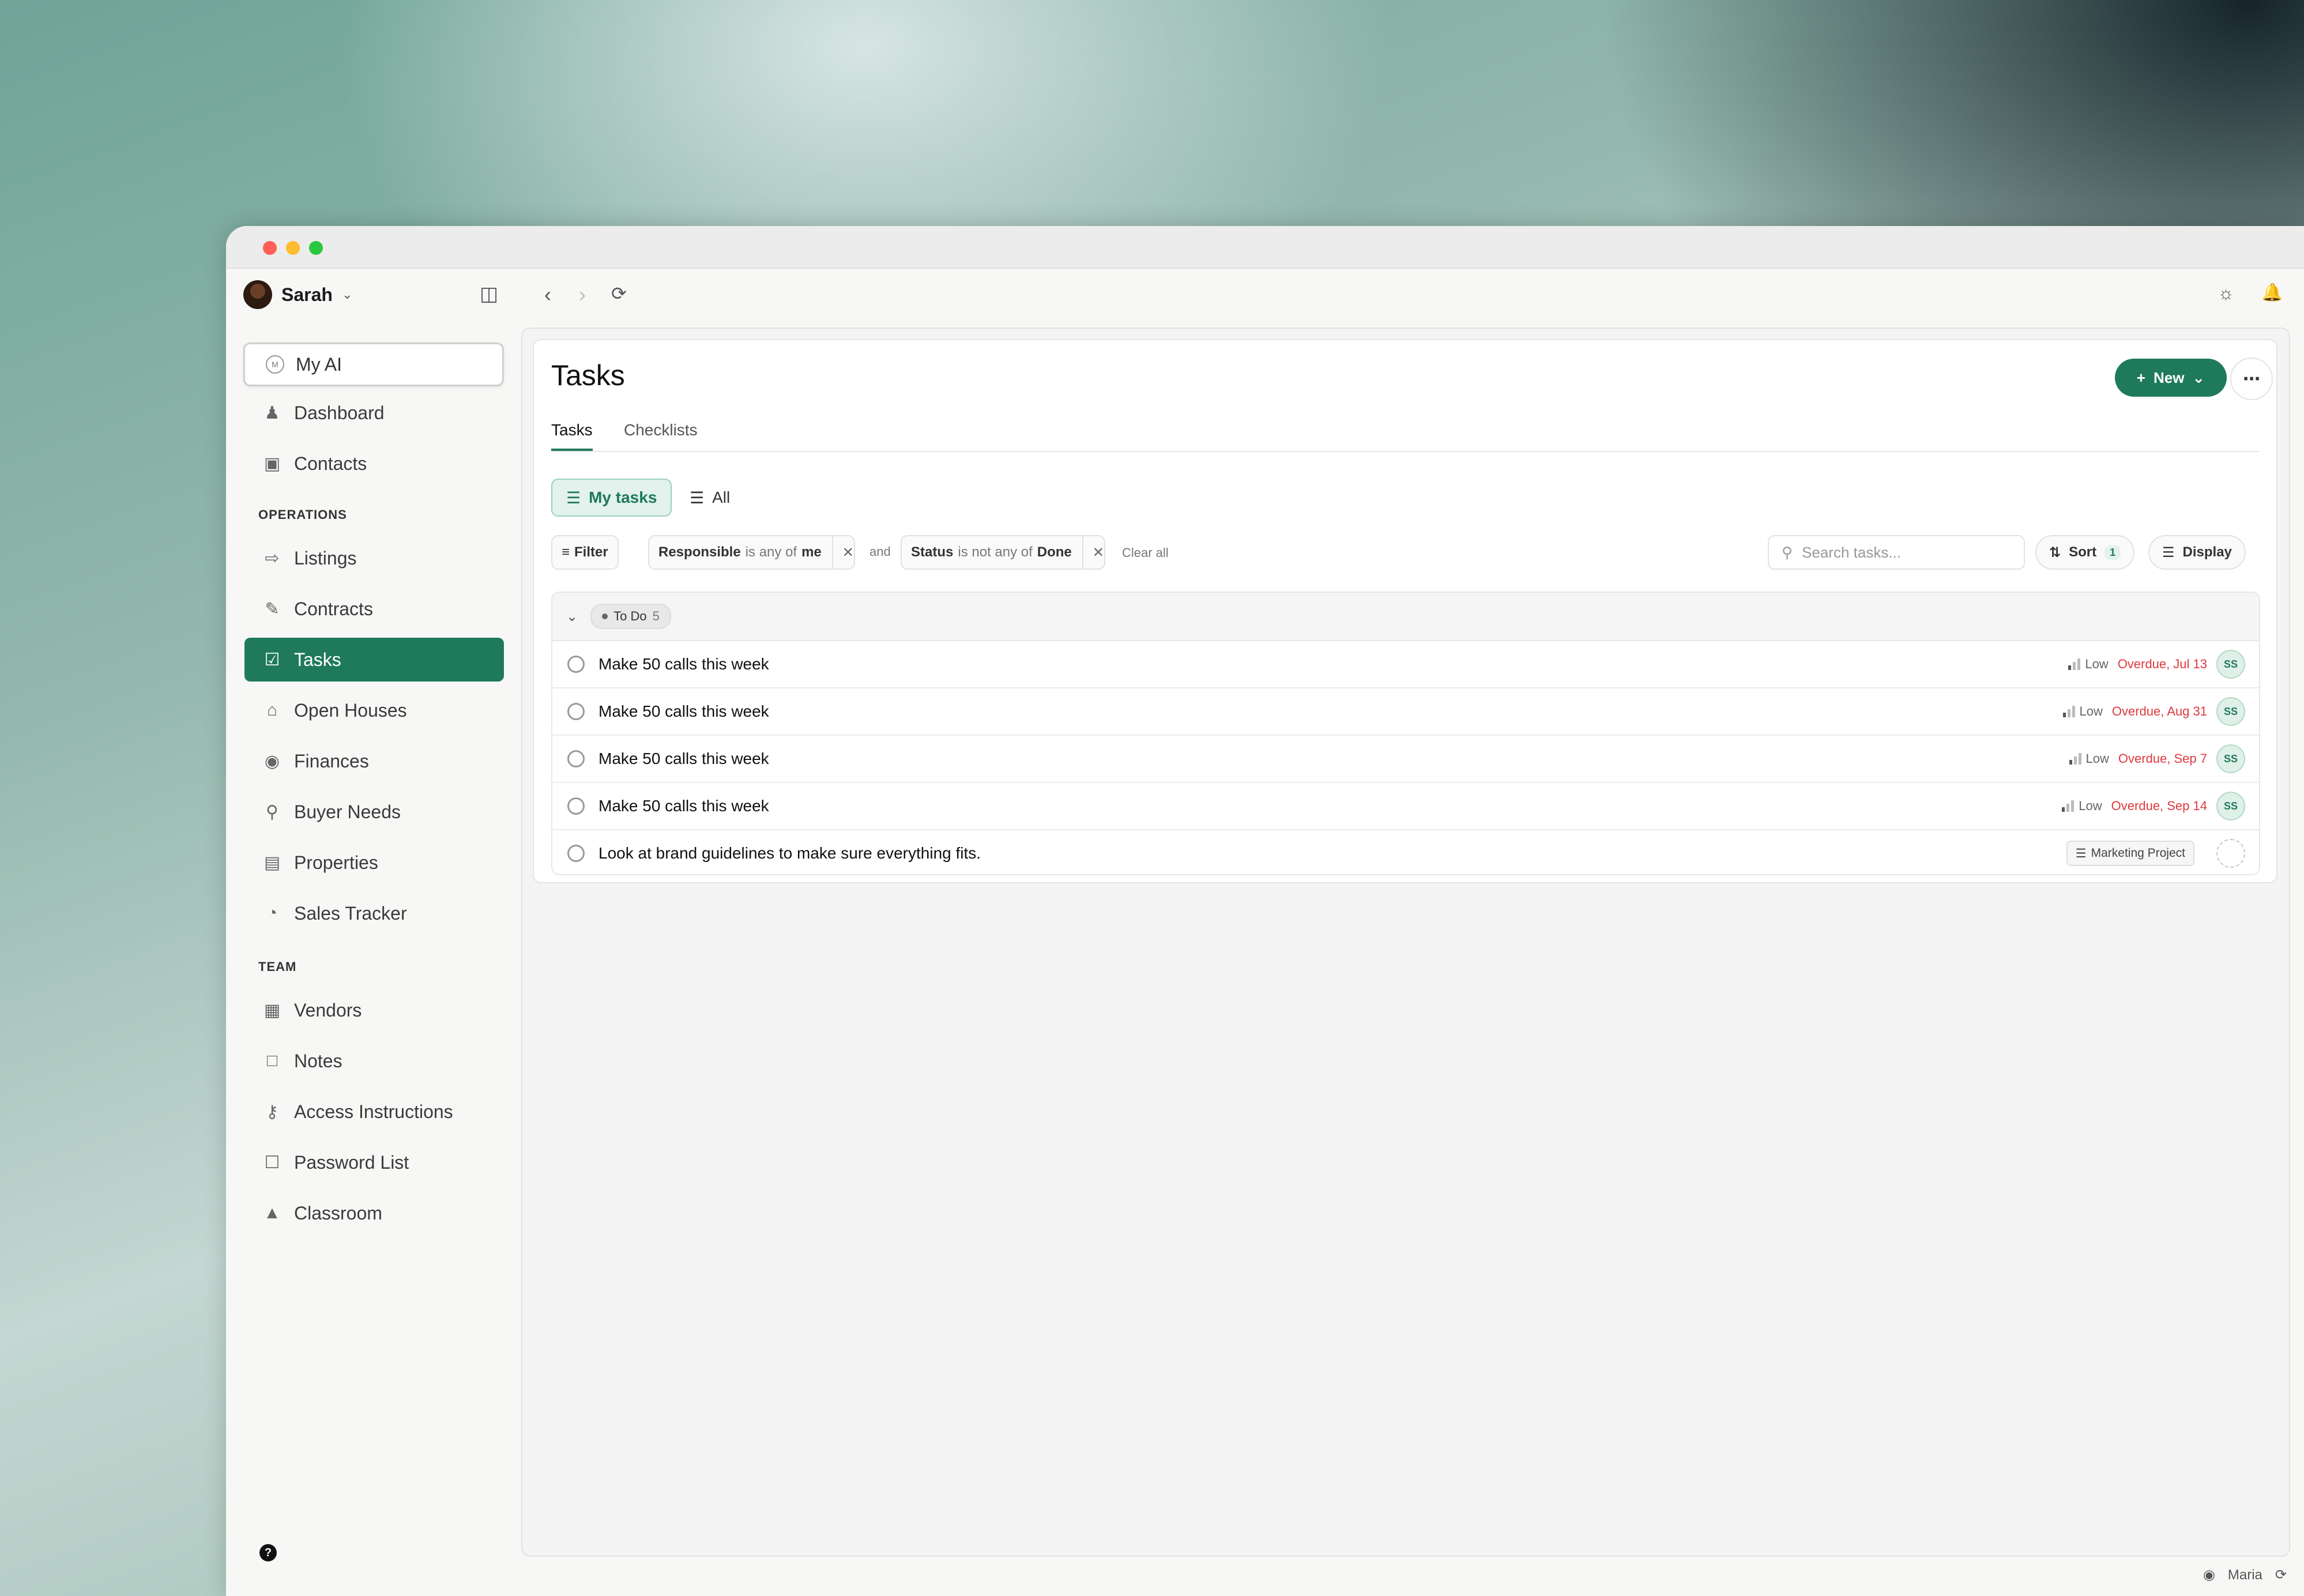  Describe the element at coordinates (272, 558) in the screenshot. I see `sign-in-icon: ⇨` at that location.